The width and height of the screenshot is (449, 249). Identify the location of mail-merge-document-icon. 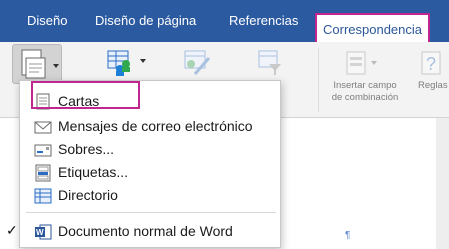
(40, 64).